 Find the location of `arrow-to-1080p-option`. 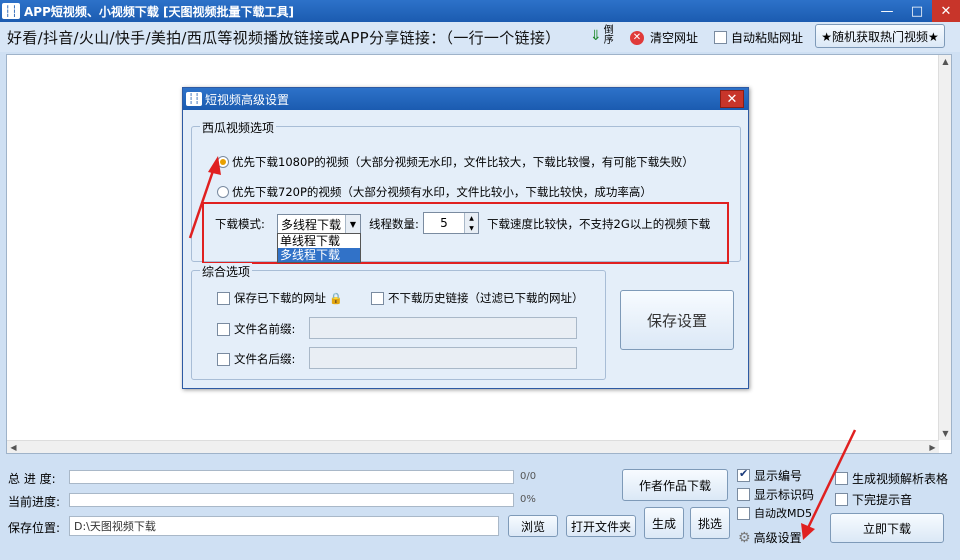

arrow-to-1080p-option is located at coordinates (204, 197).